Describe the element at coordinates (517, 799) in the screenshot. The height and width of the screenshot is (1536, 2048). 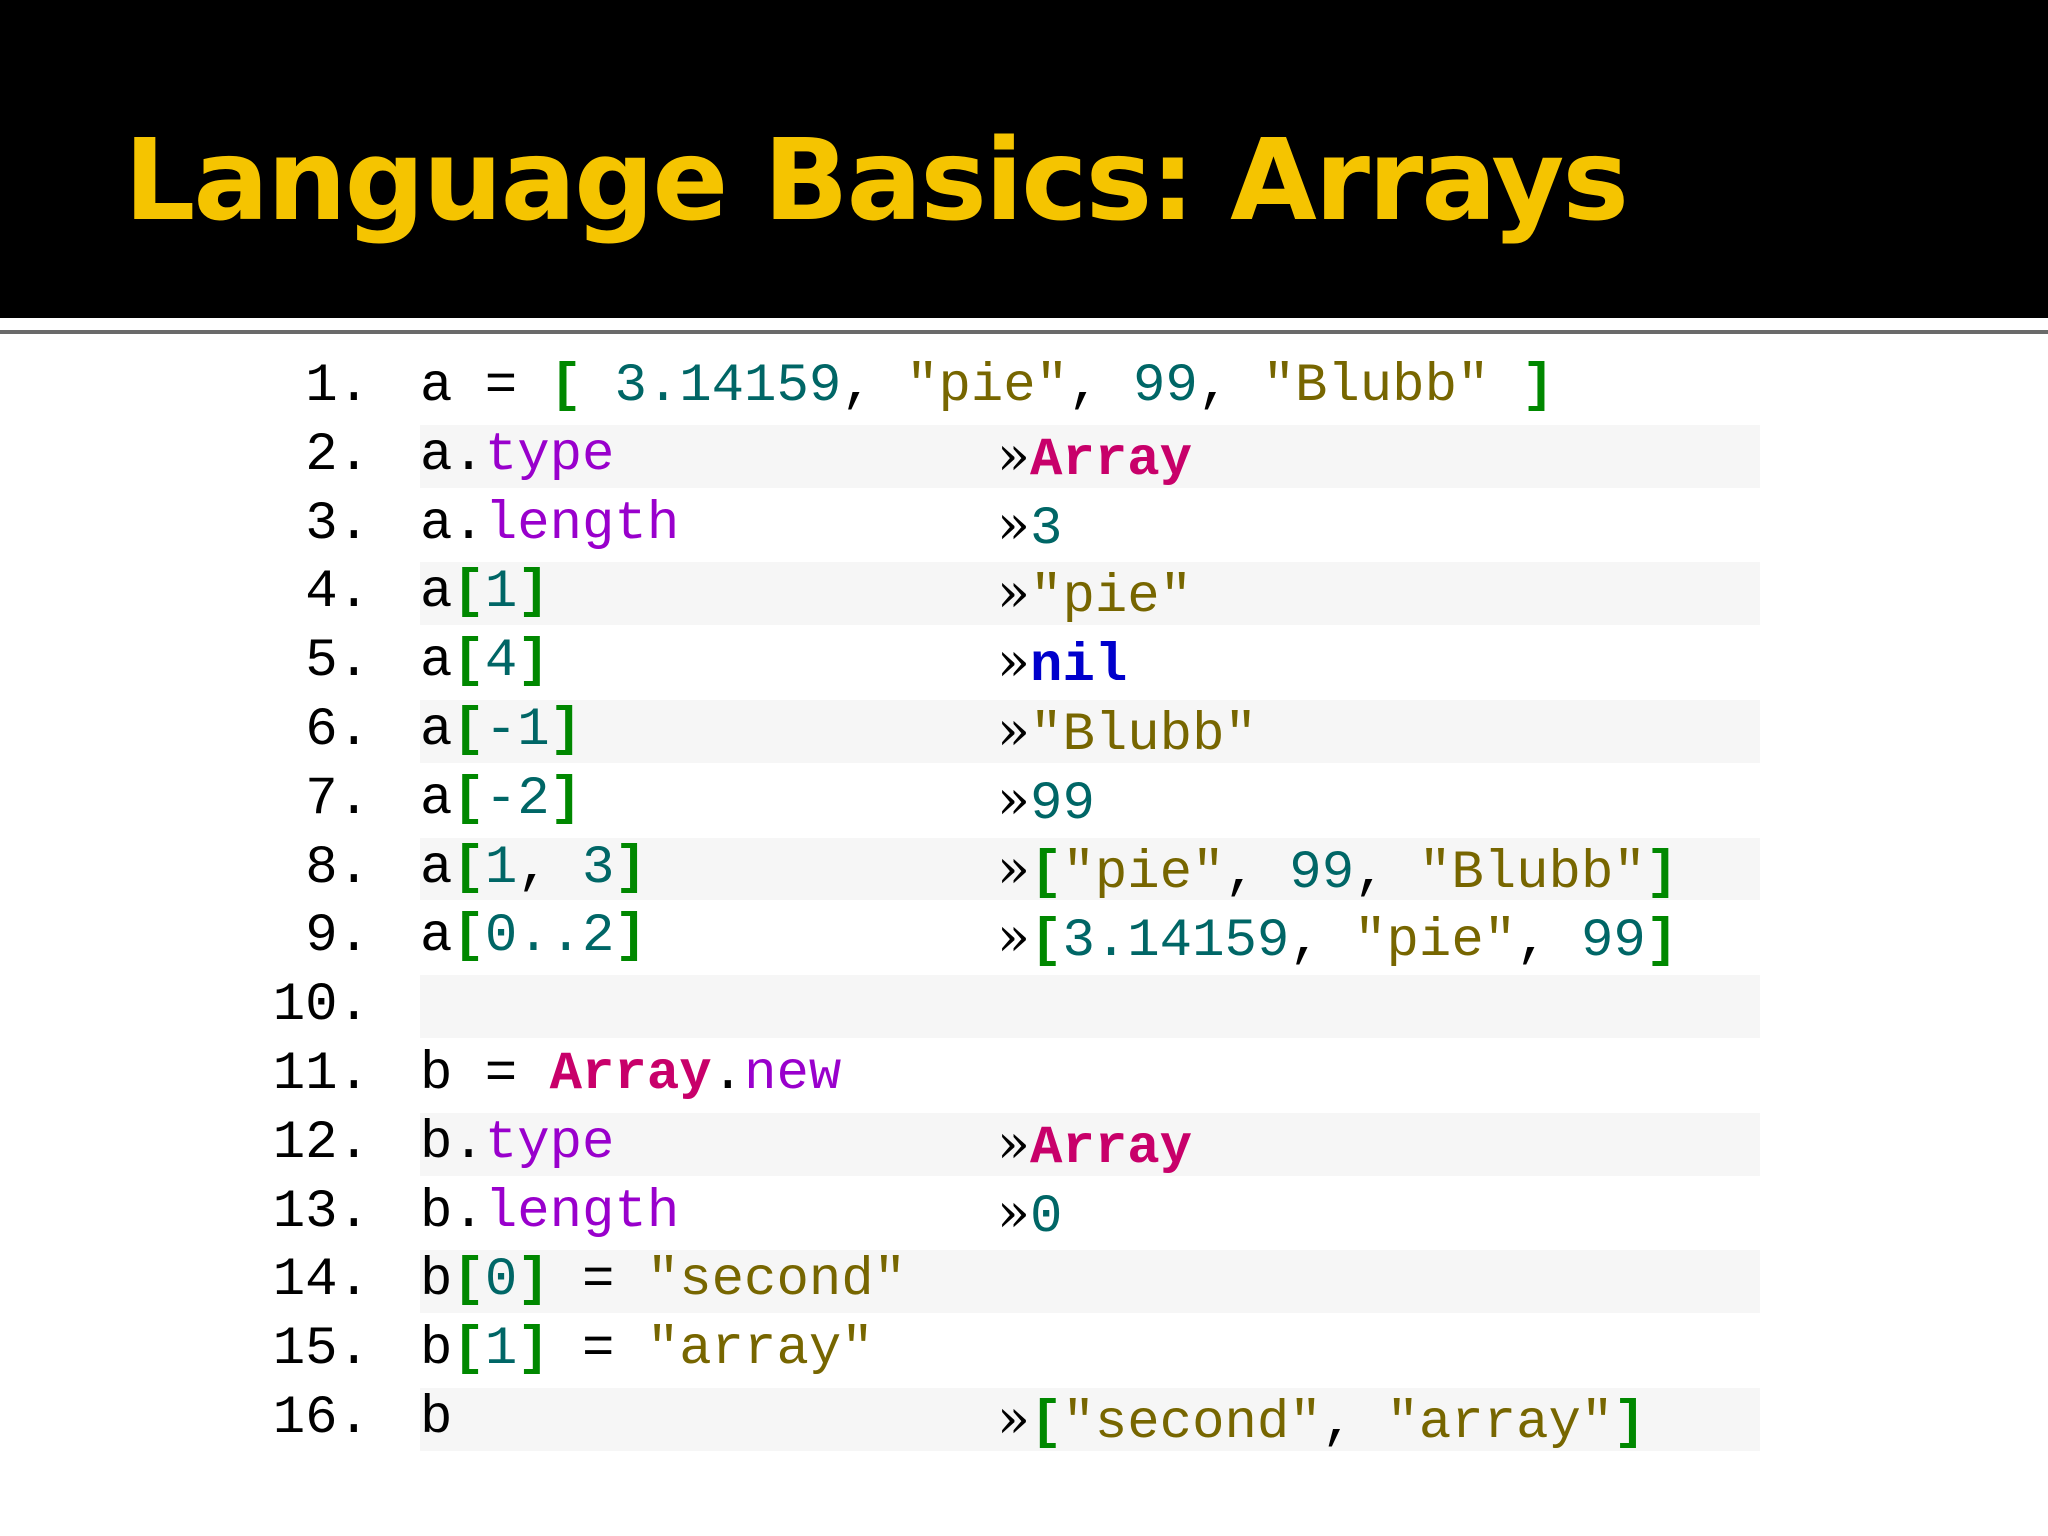
I see `number-token: -2` at that location.